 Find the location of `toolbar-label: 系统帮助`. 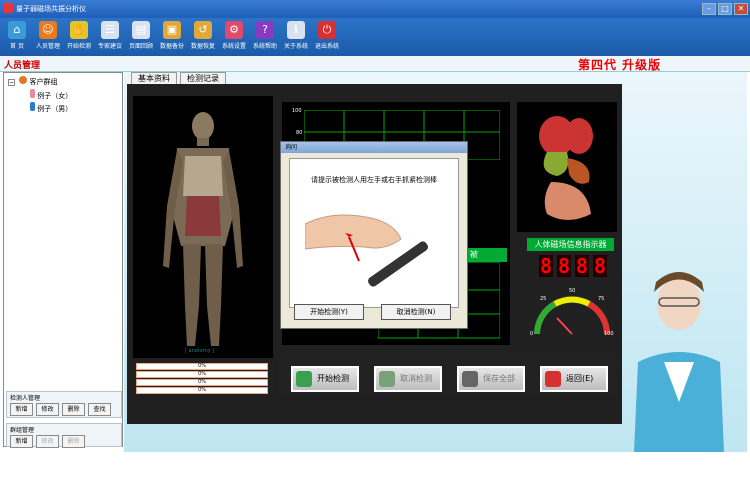

toolbar-label: 系统帮助 is located at coordinates (264, 46).